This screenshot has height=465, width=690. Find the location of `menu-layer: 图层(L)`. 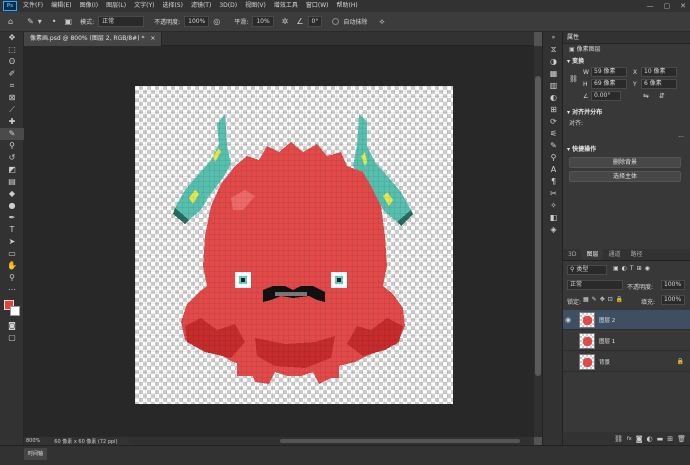

menu-layer: 图层(L) is located at coordinates (116, 6).